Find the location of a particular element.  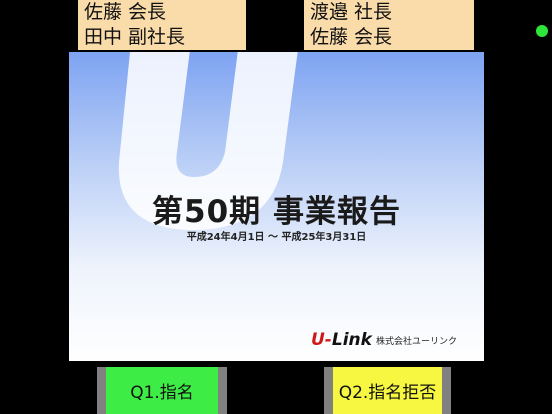

speaker-list-left: 佐藤 会長 田中 副社長 is located at coordinates (162, 25).